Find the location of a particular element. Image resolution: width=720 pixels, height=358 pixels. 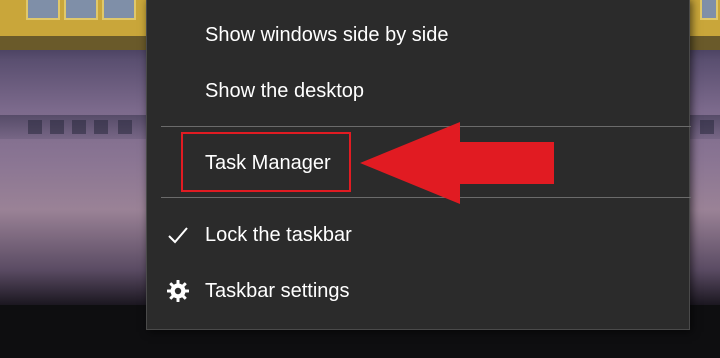

gear-icon is located at coordinates (178, 291).